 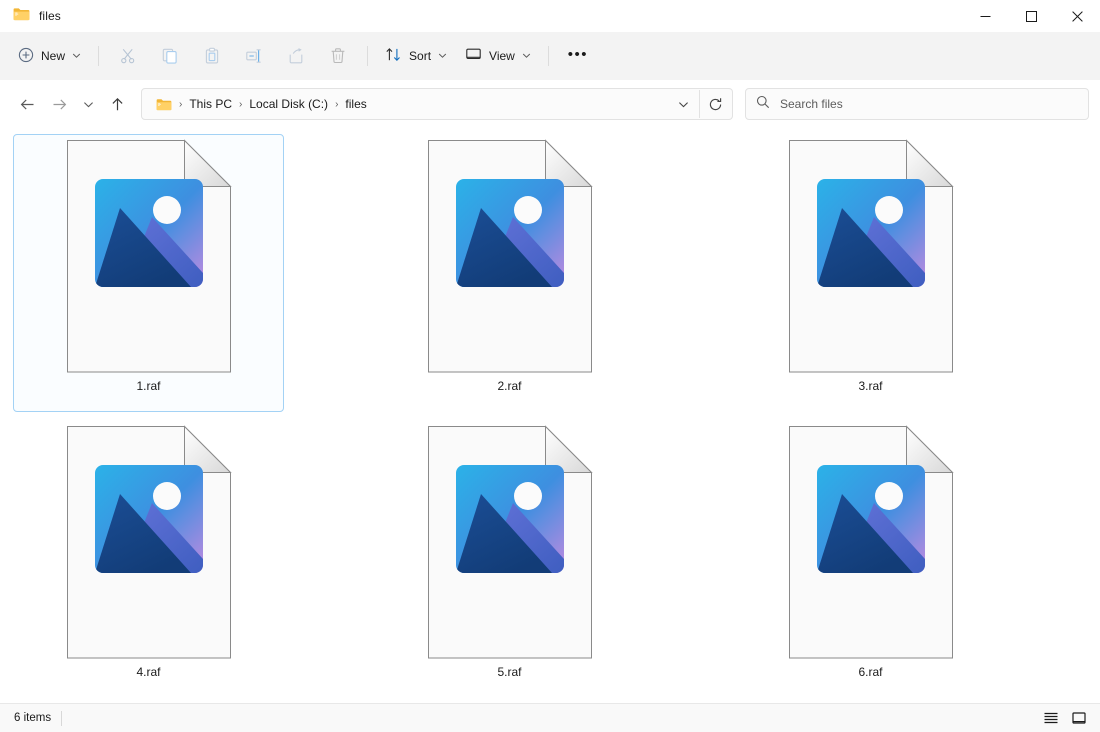 I want to click on file-name: 6.raf, so click(x=870, y=672).